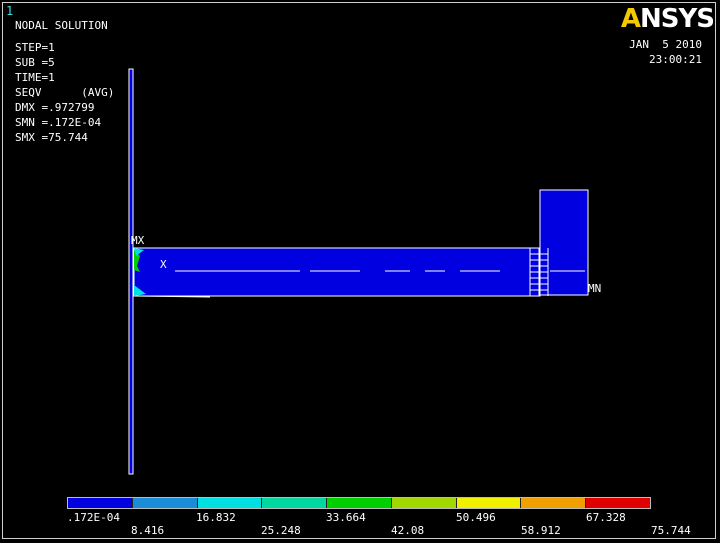 This screenshot has height=543, width=720. What do you see at coordinates (163, 264) in the screenshot?
I see `node-marker-x: X` at bounding box center [163, 264].